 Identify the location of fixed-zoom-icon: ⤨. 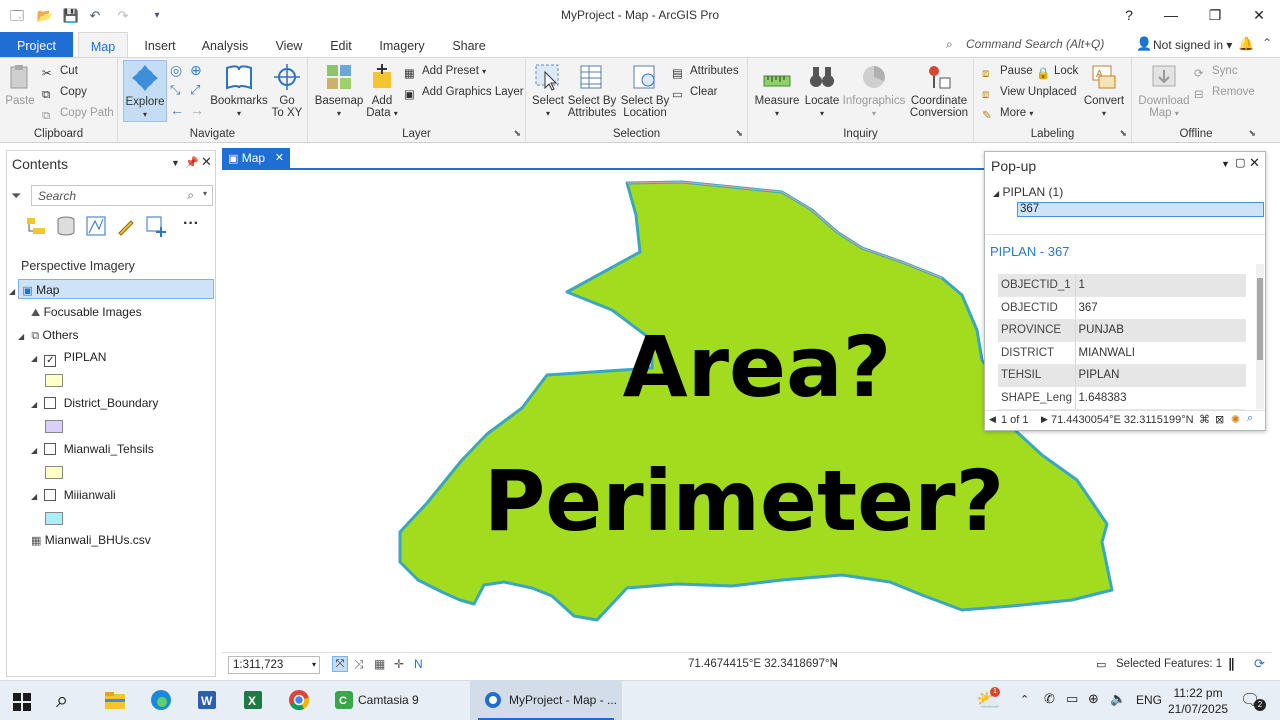
(359, 664).